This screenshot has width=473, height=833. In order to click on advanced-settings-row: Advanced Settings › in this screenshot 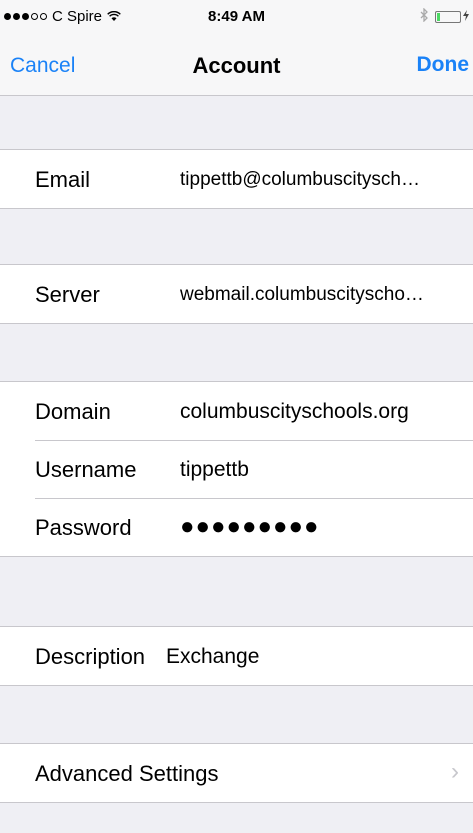, I will do `click(236, 773)`.